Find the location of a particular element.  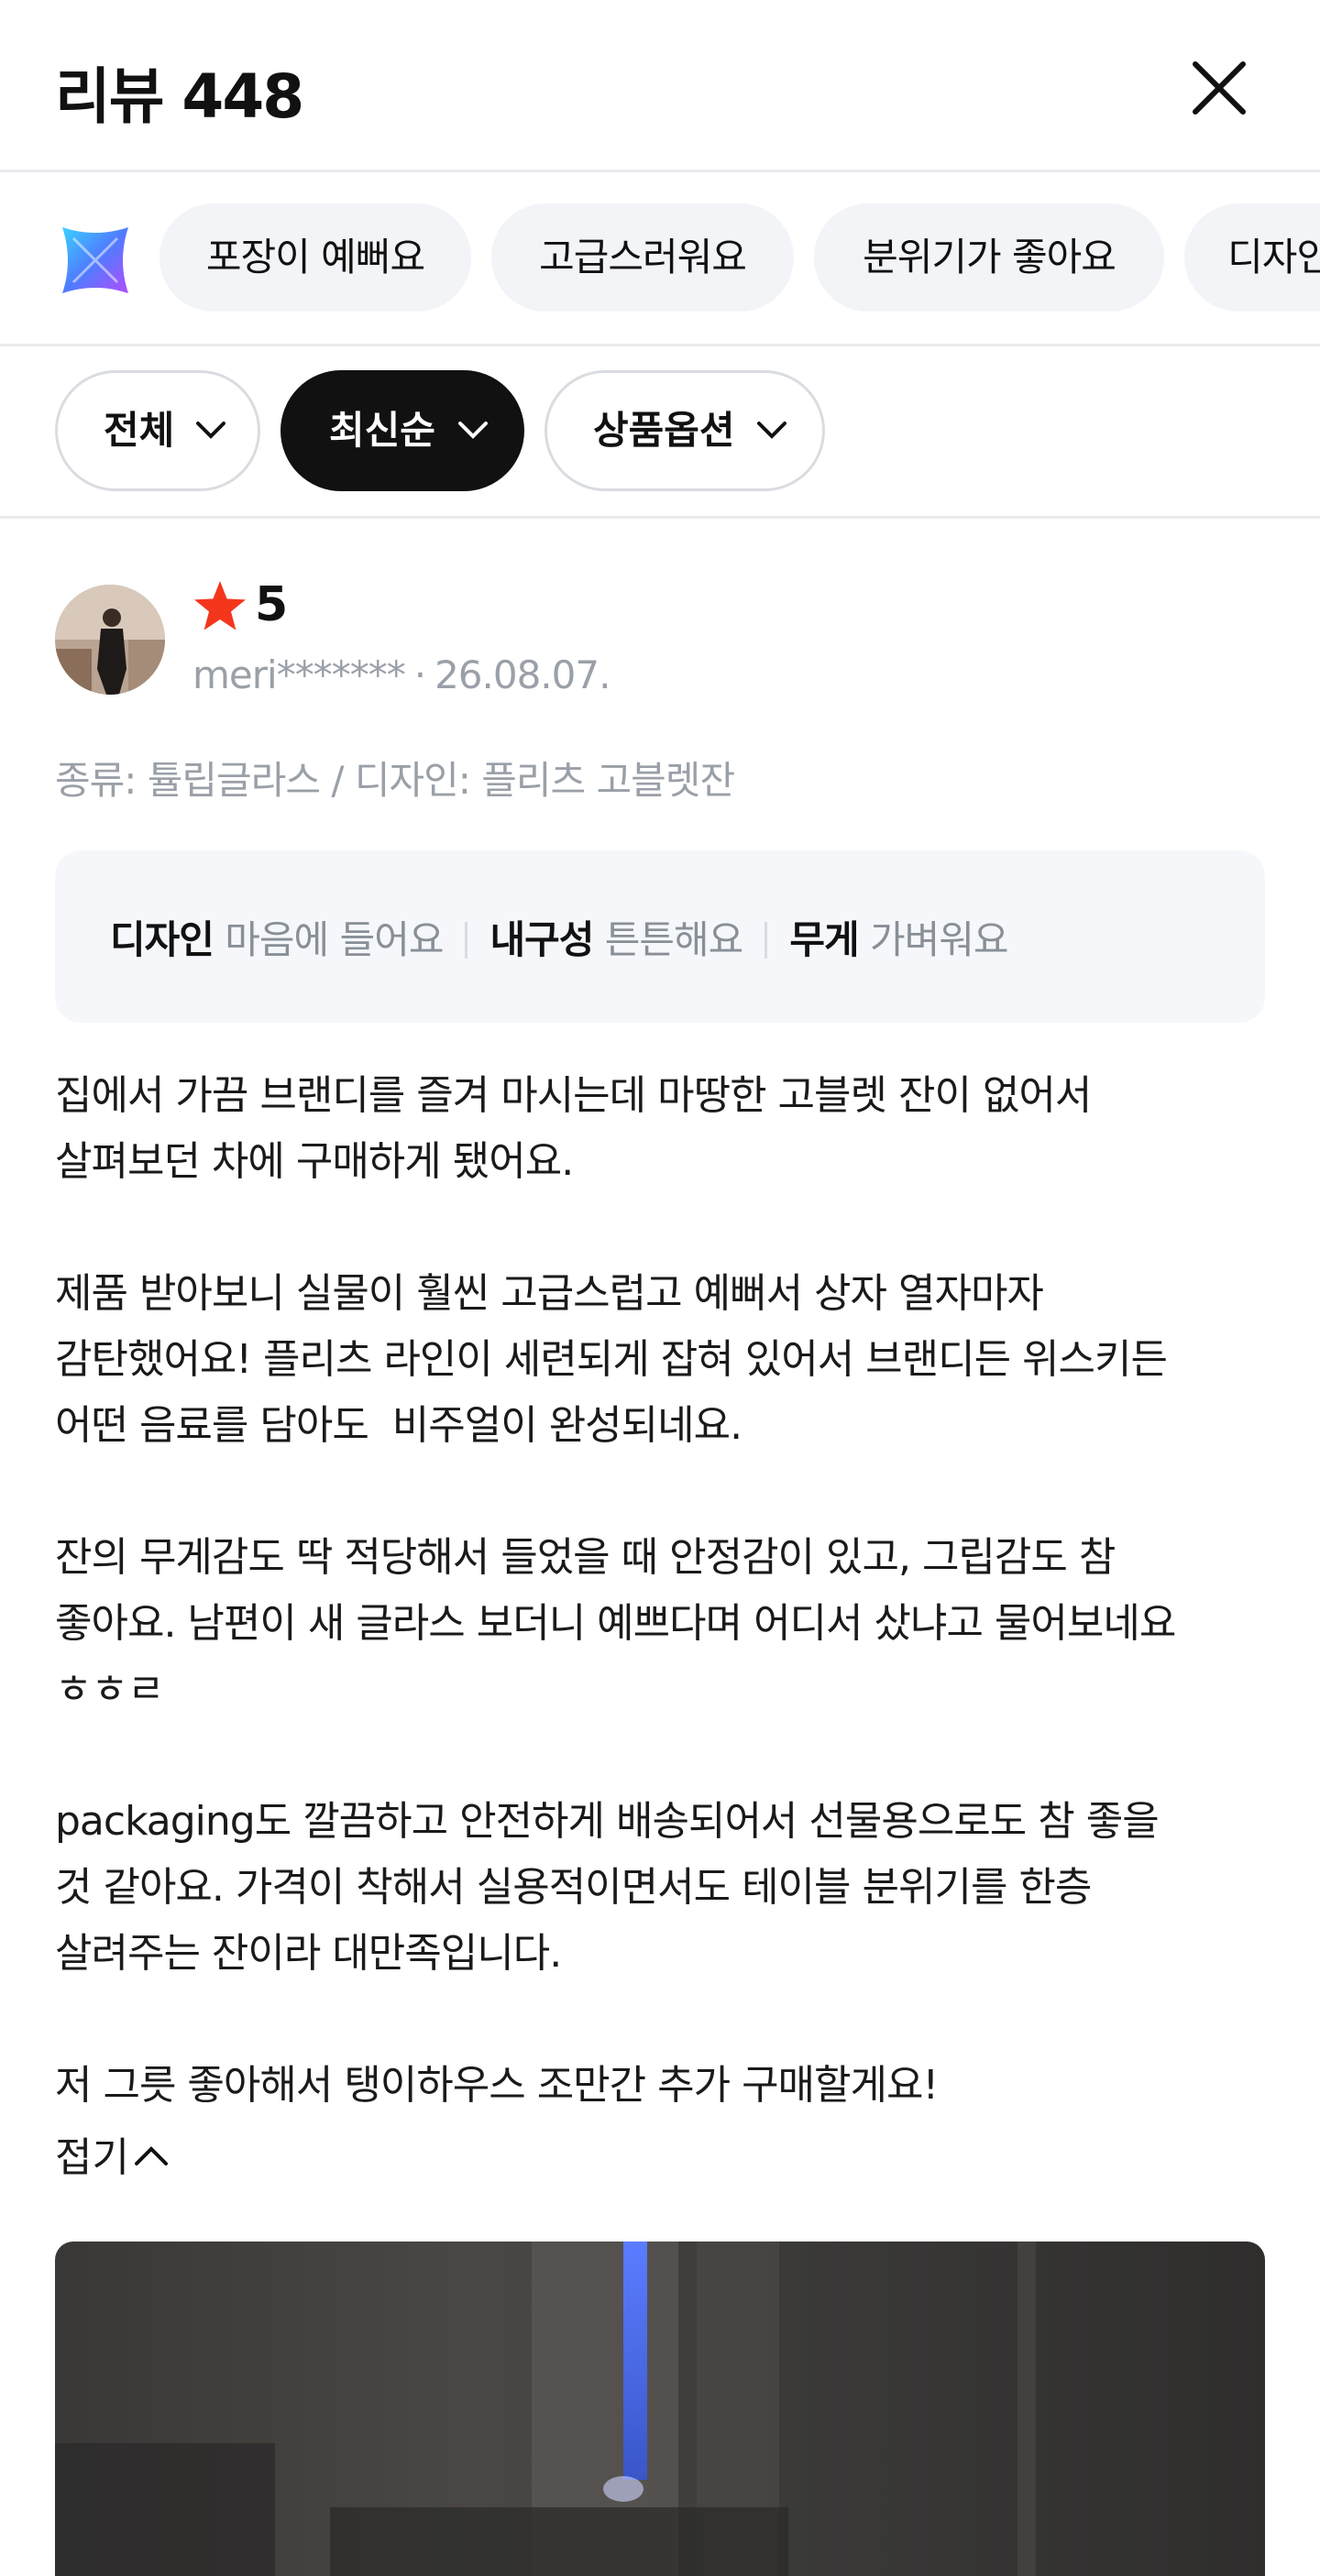

star-icon is located at coordinates (220, 605).